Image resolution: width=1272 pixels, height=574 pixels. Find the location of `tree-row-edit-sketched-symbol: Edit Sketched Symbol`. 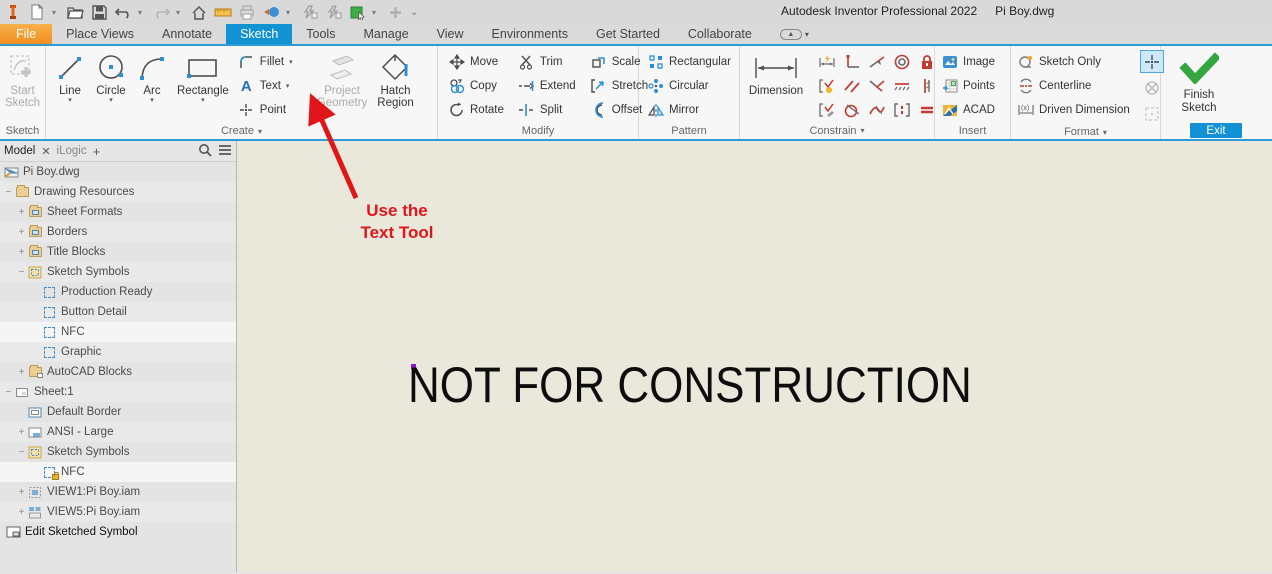

tree-row-edit-sketched-symbol: Edit Sketched Symbol is located at coordinates (118, 532).